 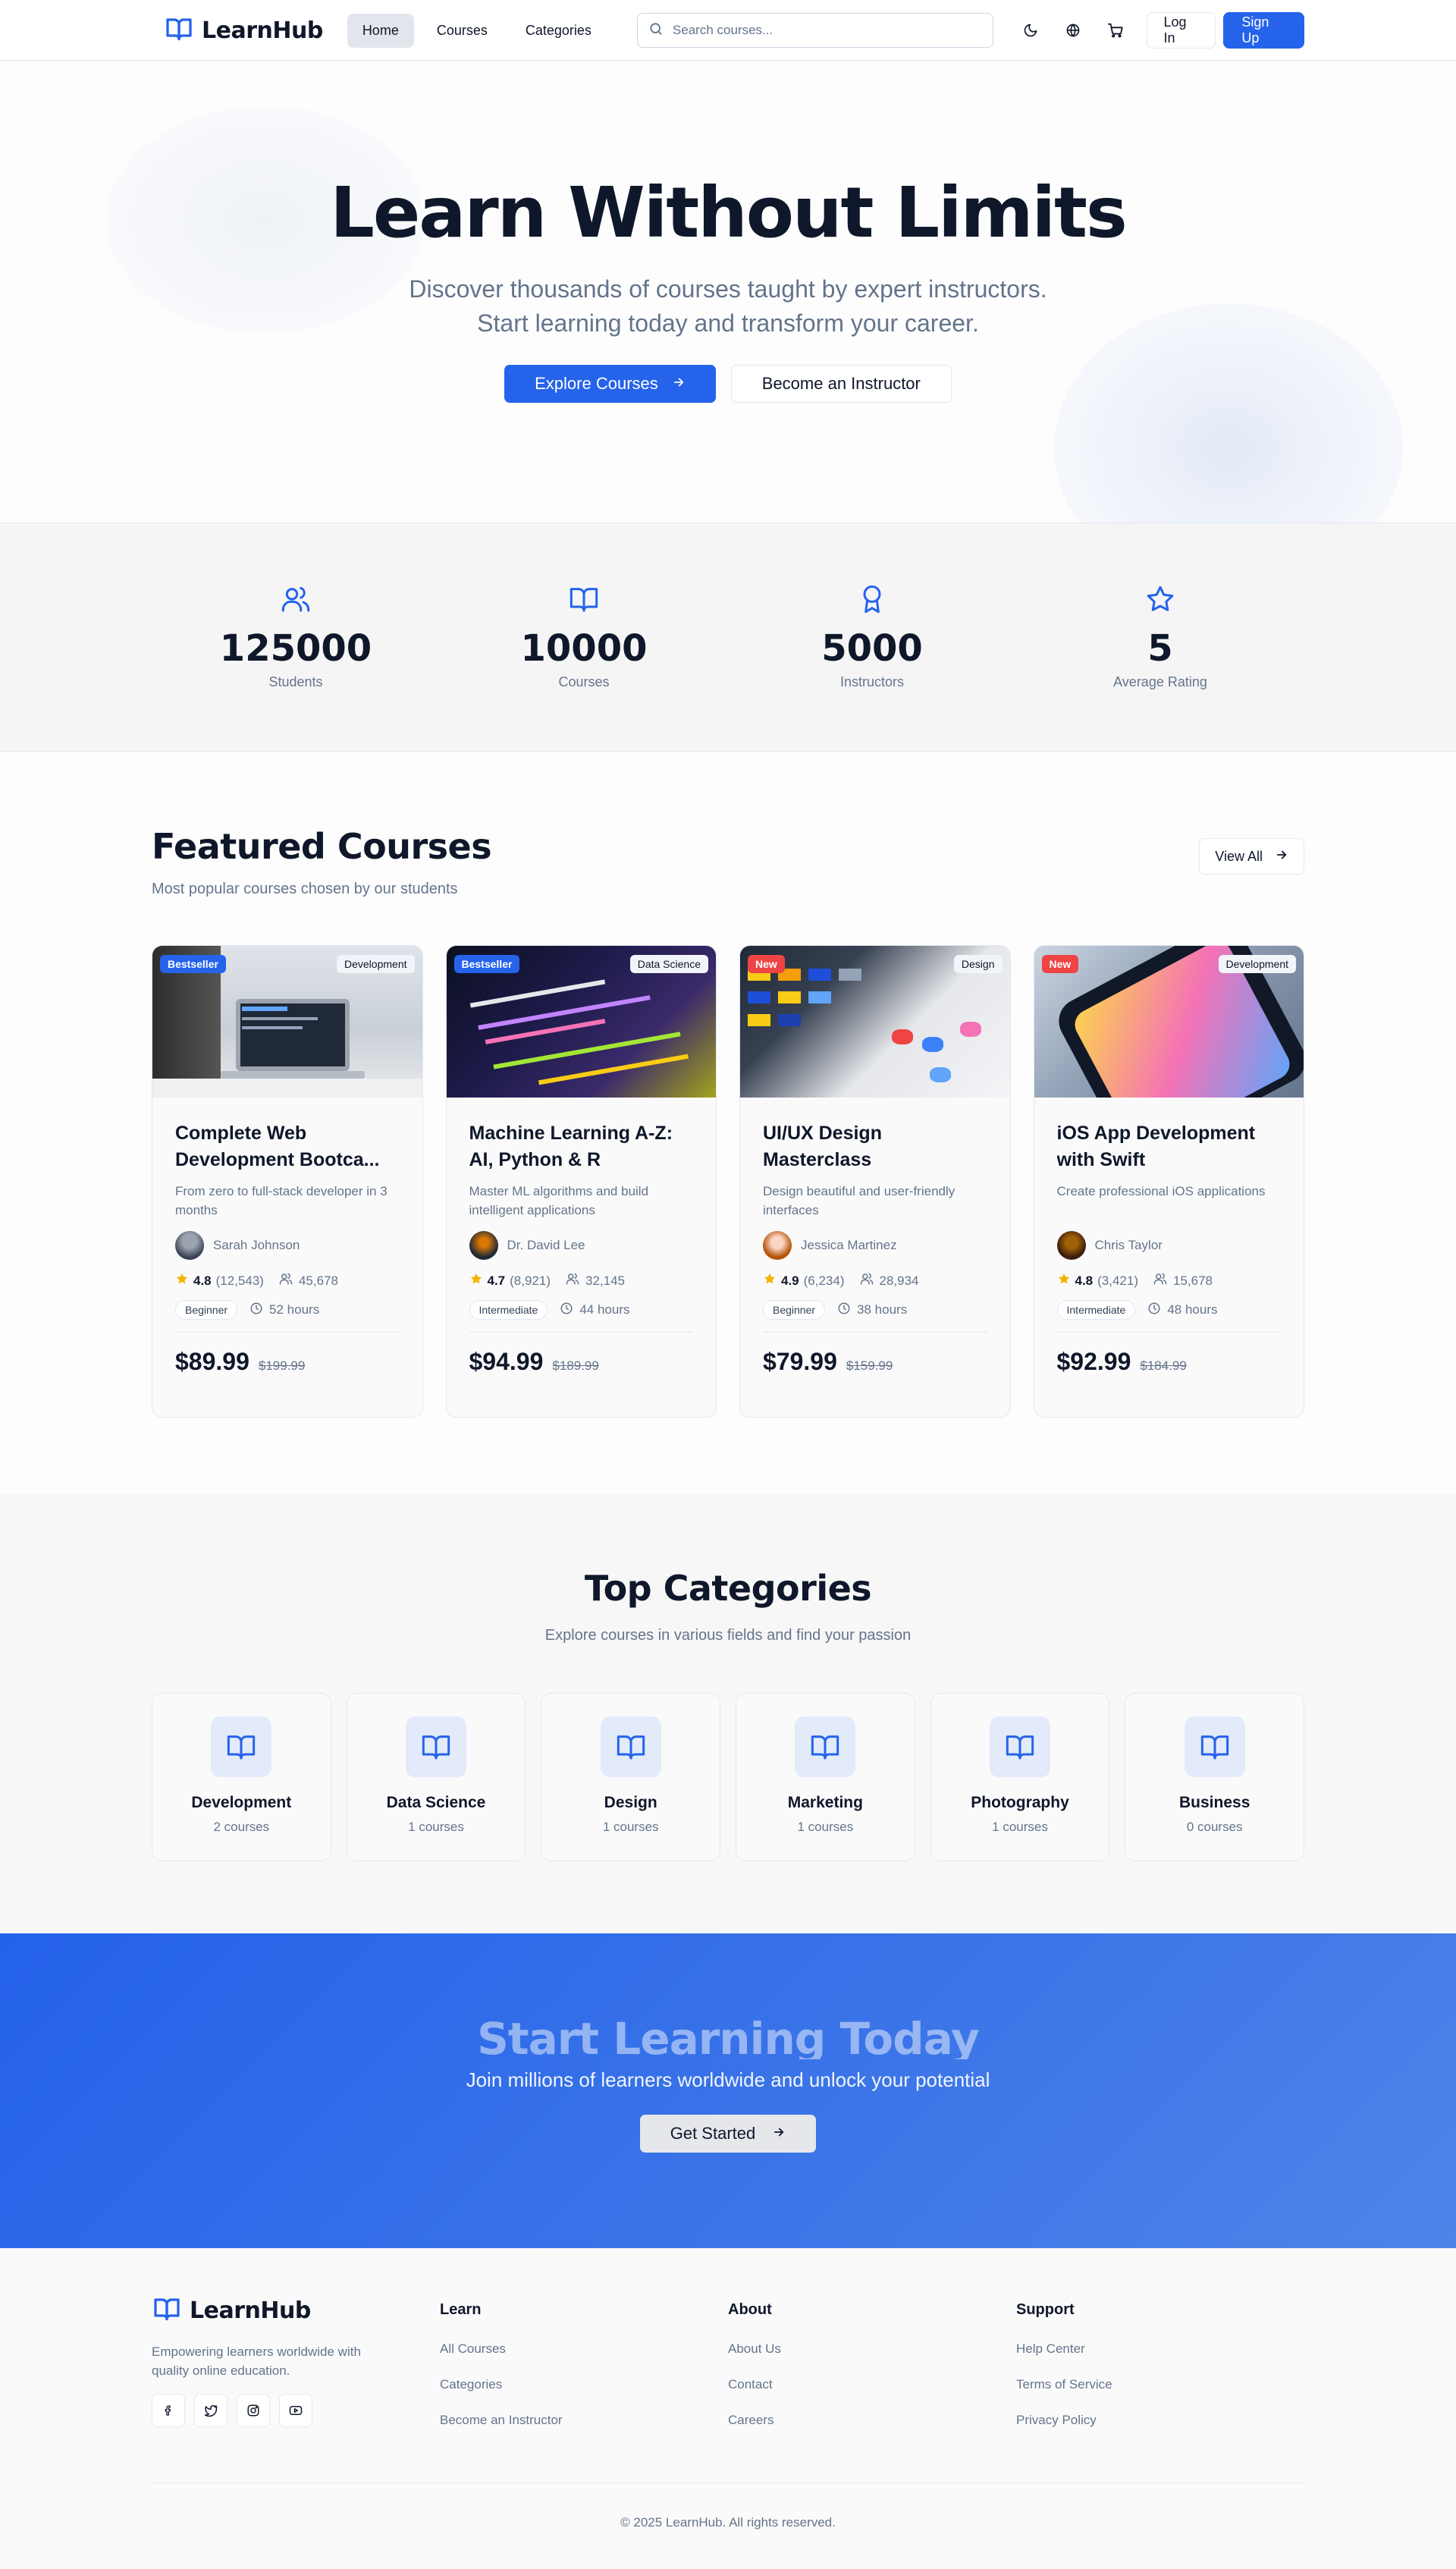 I want to click on category-card-design: Design 1 courses, so click(x=631, y=1777).